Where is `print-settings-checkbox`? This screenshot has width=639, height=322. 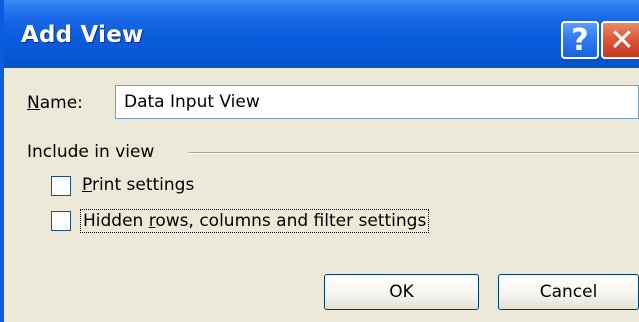 print-settings-checkbox is located at coordinates (61, 186).